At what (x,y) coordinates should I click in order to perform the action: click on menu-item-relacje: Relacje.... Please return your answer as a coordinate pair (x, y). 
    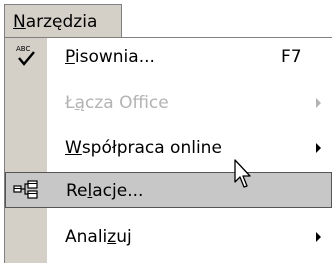
    Looking at the image, I should click on (168, 190).